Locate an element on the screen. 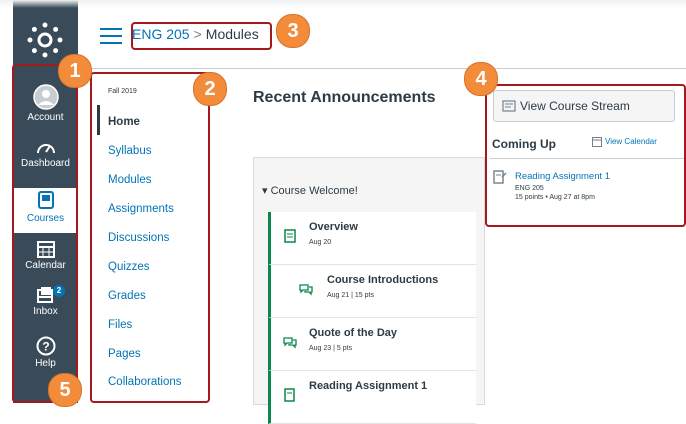  callout-number-2: 2 is located at coordinates (210, 89).